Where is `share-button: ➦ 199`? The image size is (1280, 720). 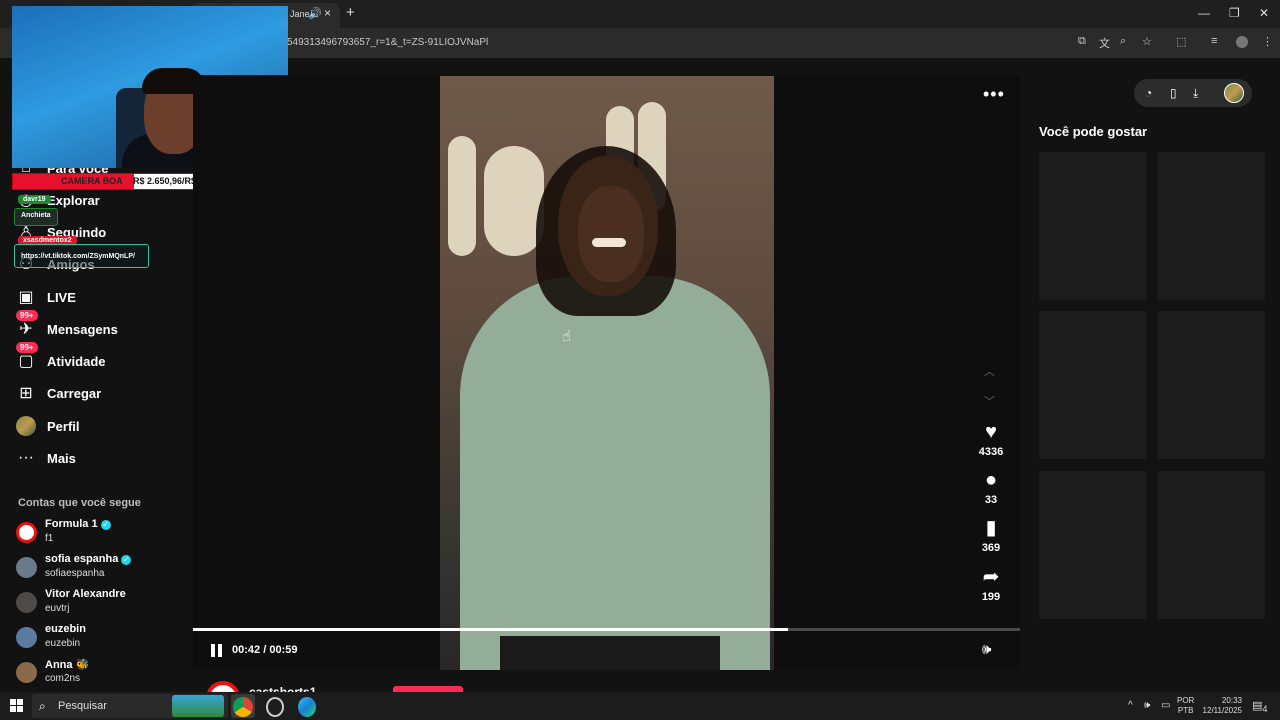
share-button: ➦ 199 is located at coordinates (991, 584).